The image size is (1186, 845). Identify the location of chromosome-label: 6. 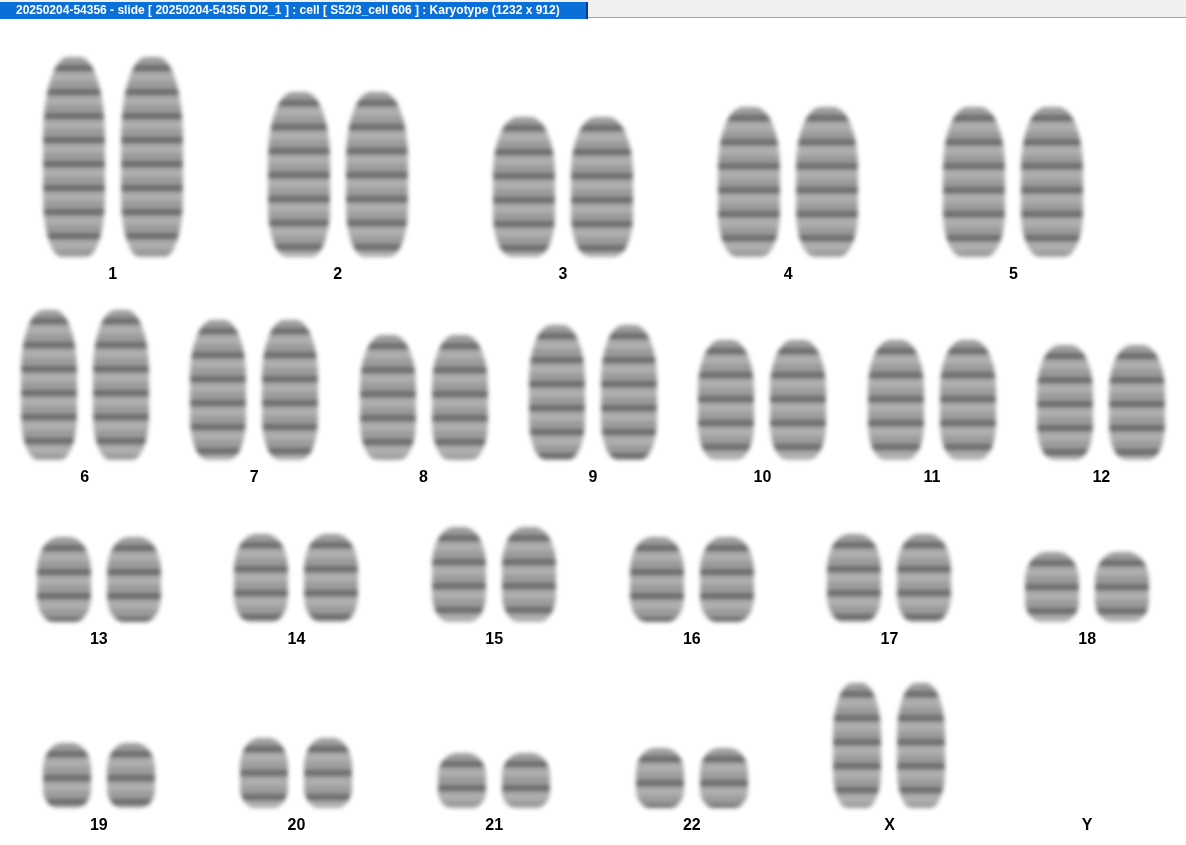
(85, 477).